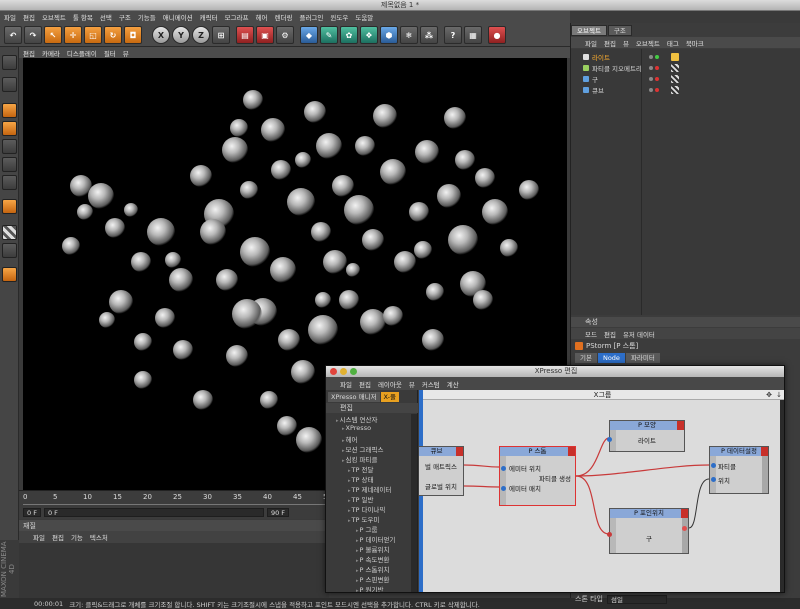  I want to click on rotate-tool-icon: ↻, so click(113, 35).